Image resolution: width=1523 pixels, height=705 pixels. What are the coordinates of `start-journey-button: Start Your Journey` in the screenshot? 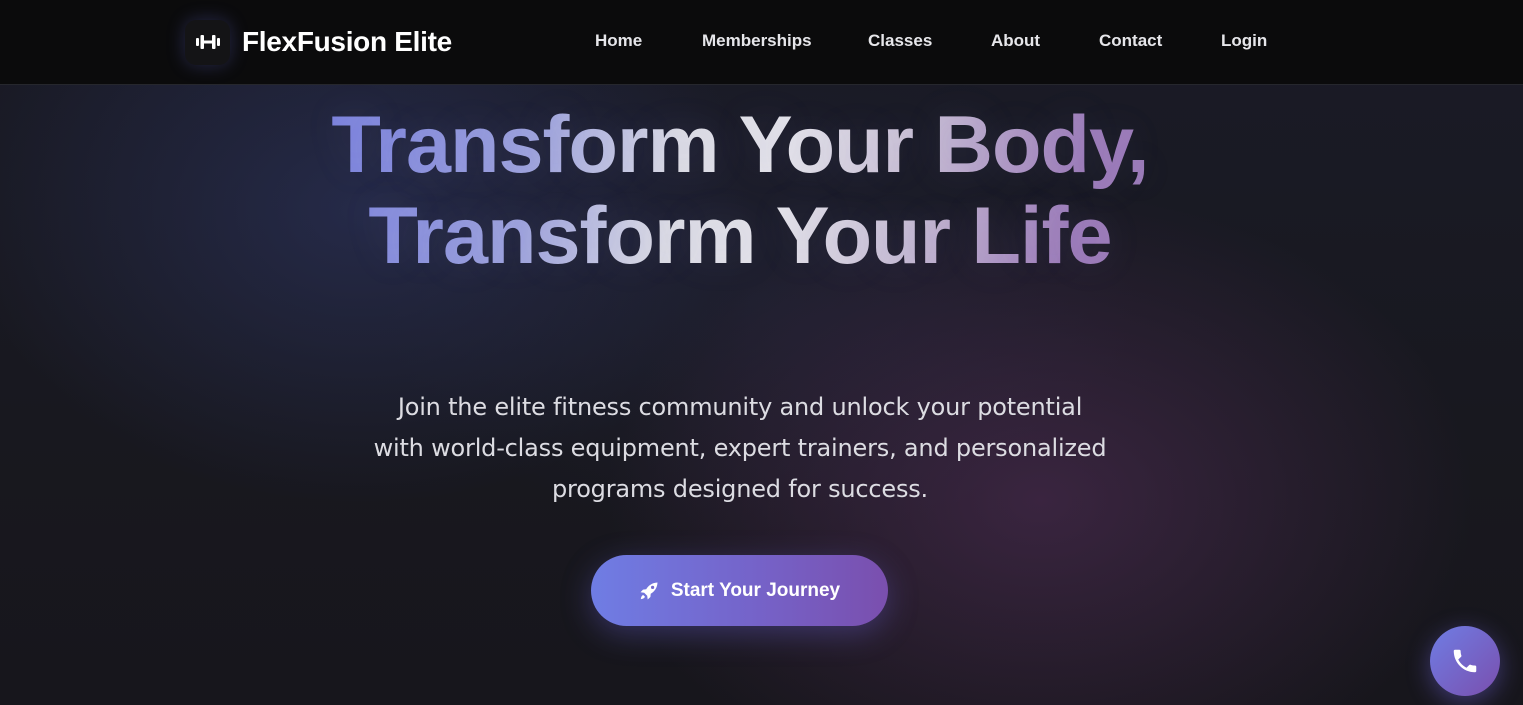 It's located at (739, 590).